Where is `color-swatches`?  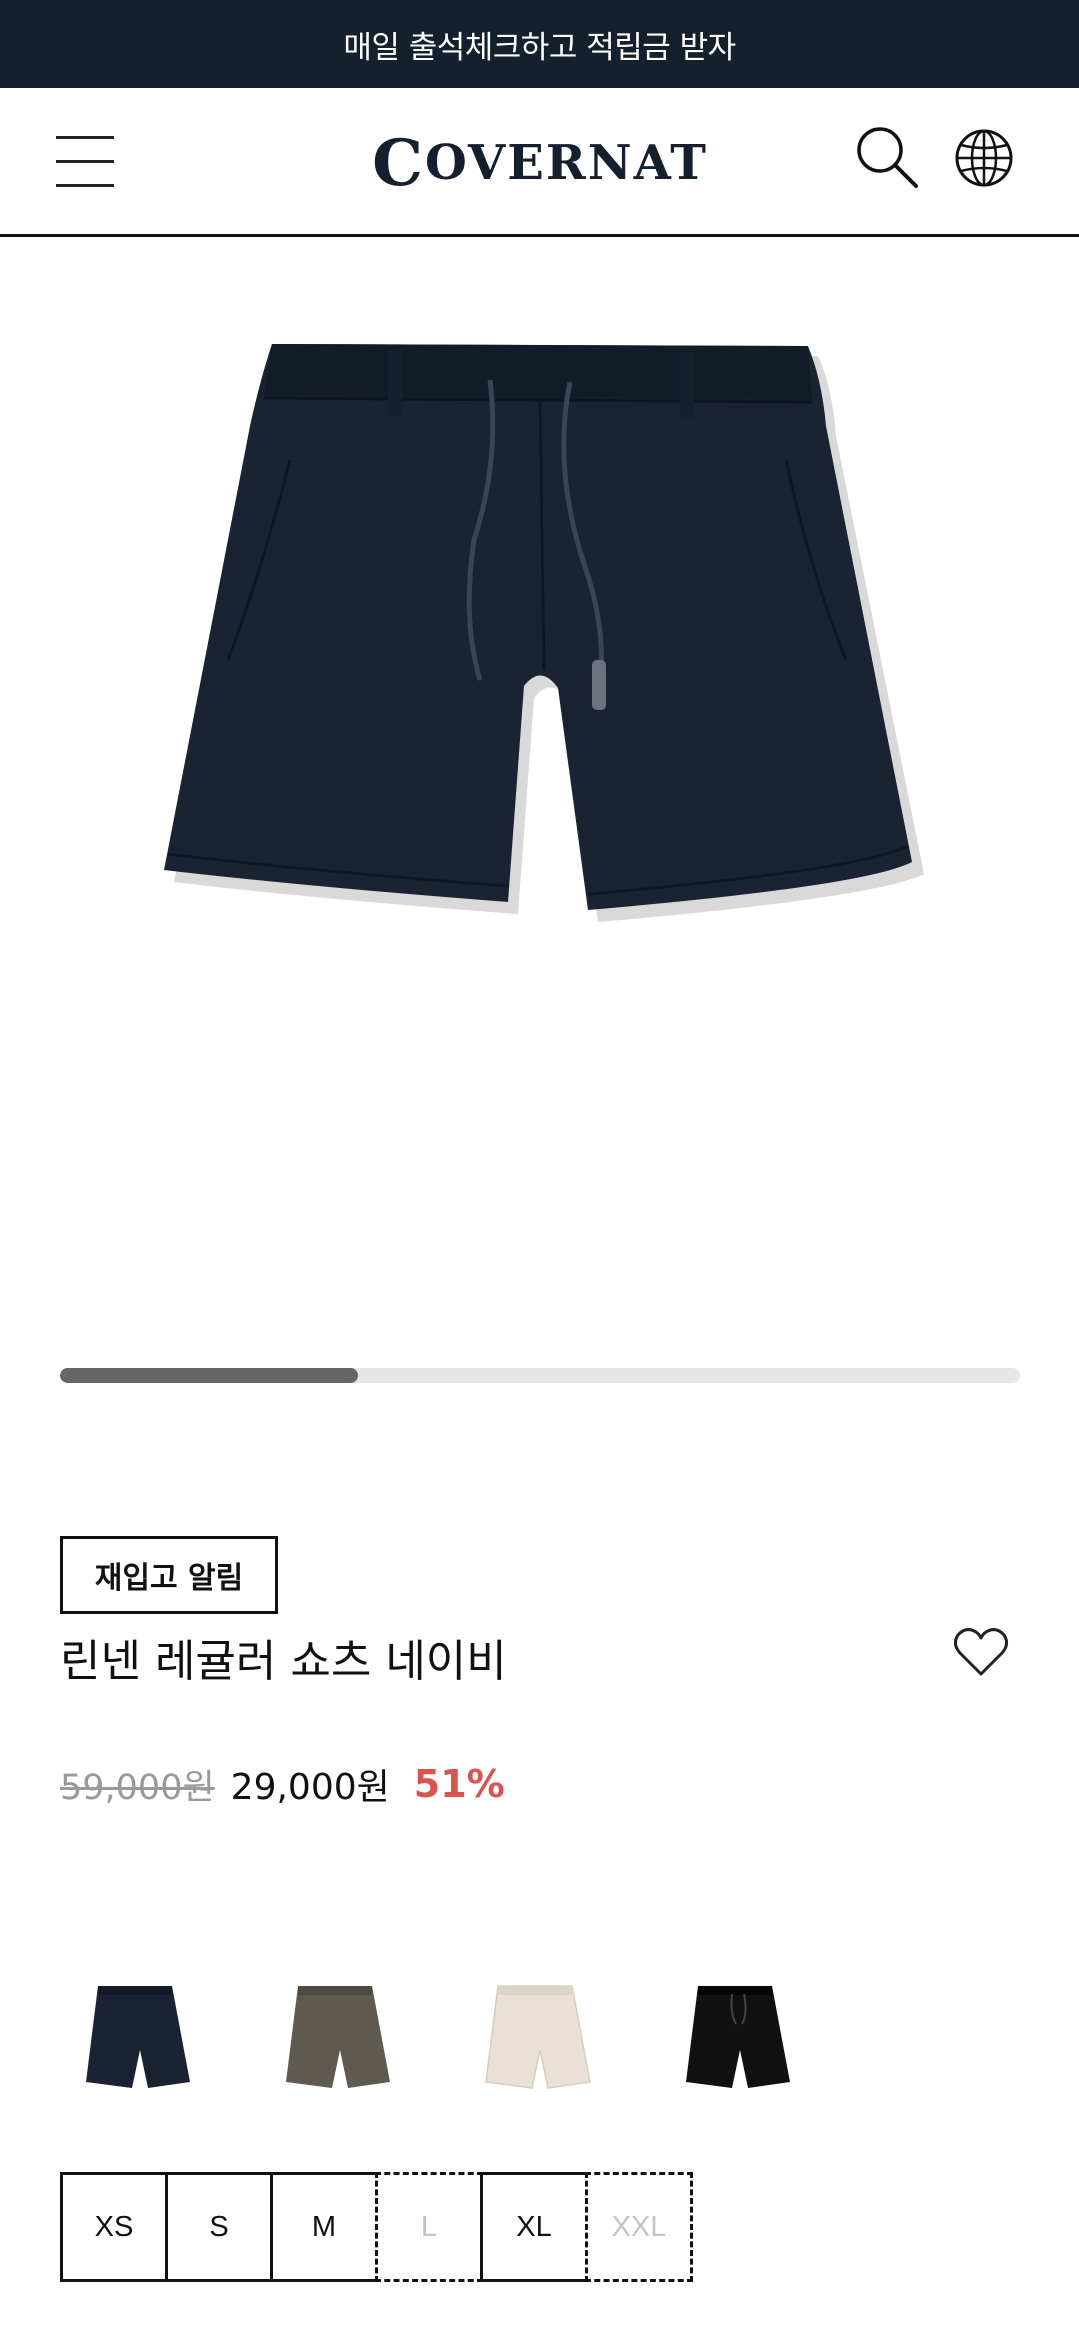
color-swatches is located at coordinates (540, 2038).